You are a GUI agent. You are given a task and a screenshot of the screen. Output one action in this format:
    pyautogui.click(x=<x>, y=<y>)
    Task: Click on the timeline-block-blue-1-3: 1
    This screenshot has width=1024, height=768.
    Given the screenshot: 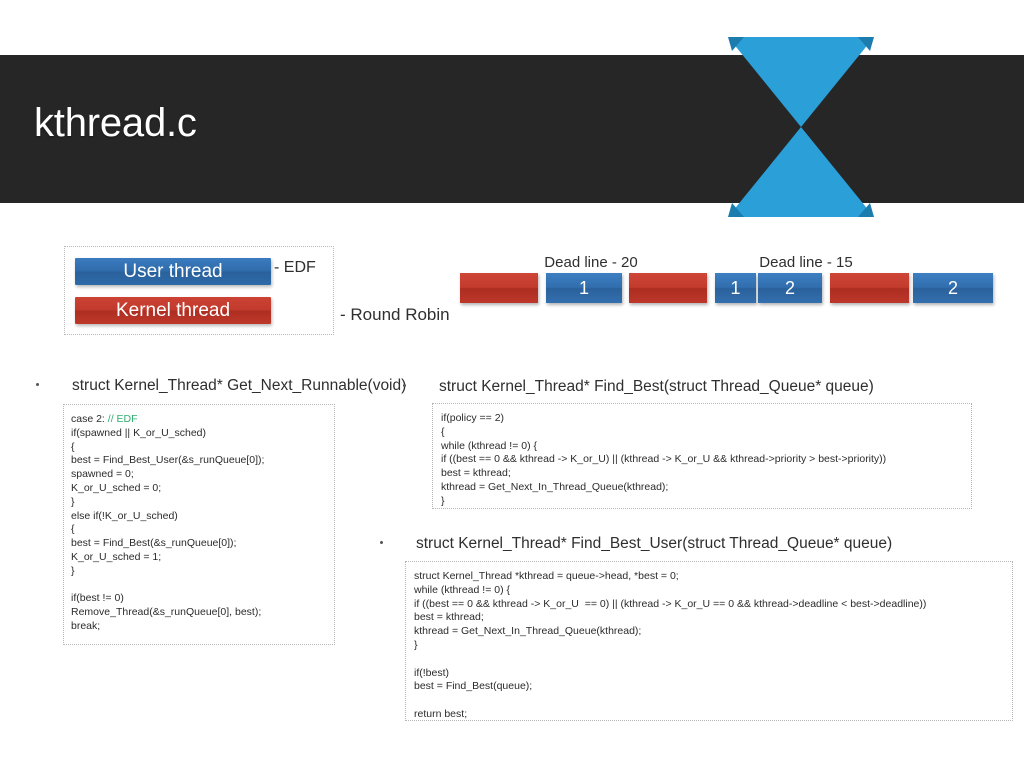 What is the action you would take?
    pyautogui.click(x=735, y=288)
    